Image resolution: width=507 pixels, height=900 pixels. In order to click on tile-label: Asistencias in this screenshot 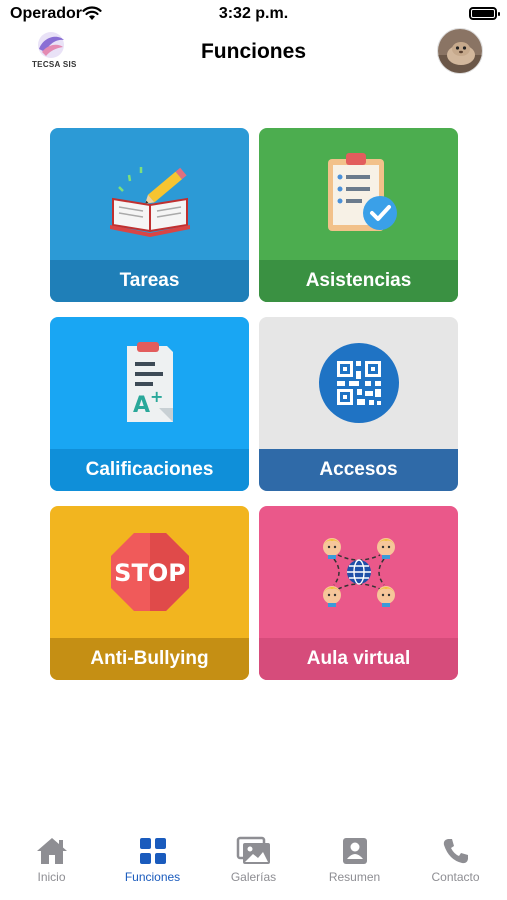, I will do `click(358, 281)`.